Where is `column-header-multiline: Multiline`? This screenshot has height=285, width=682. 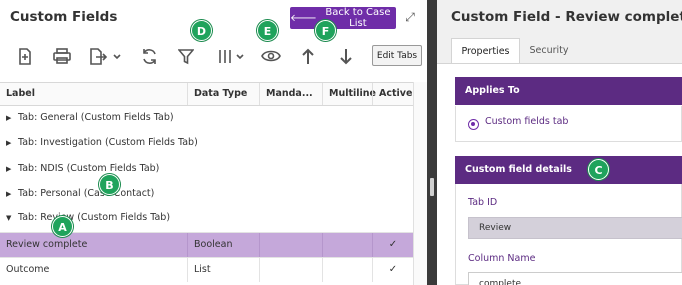 column-header-multiline: Multiline is located at coordinates (349, 94).